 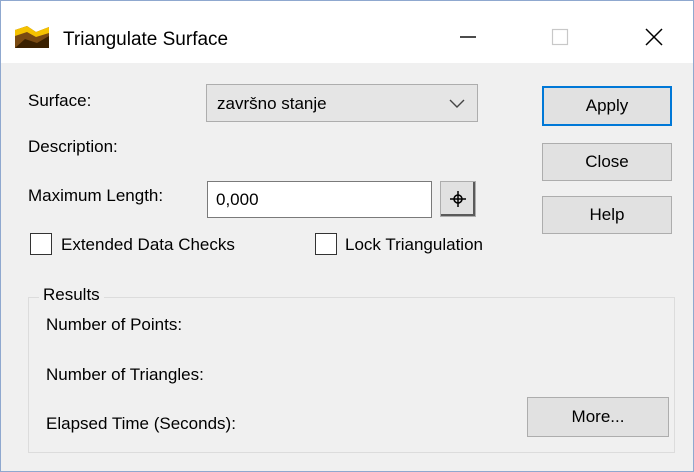 I want to click on close-button: Close, so click(x=607, y=162).